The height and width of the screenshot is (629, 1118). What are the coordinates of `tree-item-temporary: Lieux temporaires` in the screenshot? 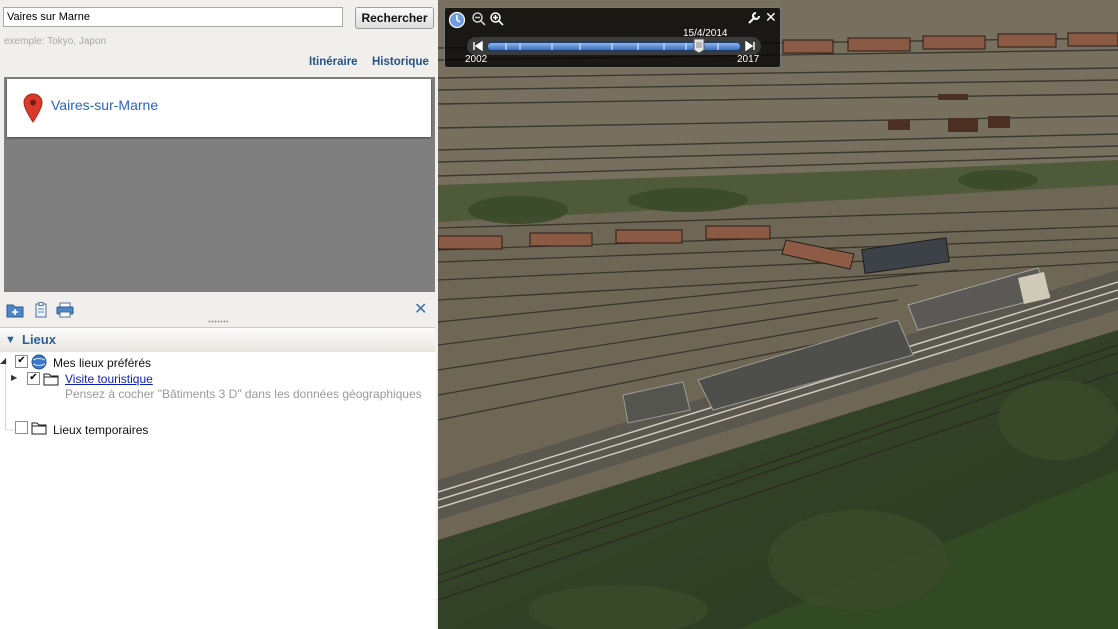 It's located at (218, 428).